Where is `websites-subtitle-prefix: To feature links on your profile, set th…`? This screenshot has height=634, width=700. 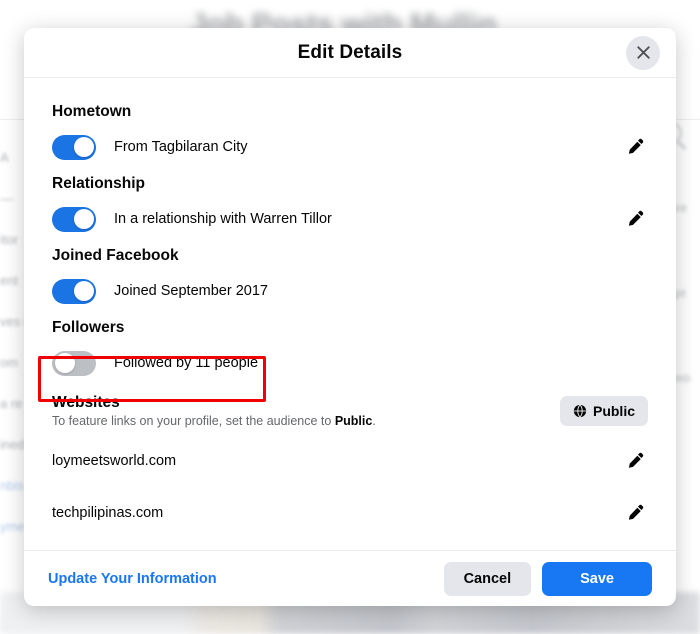 websites-subtitle-prefix: To feature links on your profile, set th… is located at coordinates (193, 421).